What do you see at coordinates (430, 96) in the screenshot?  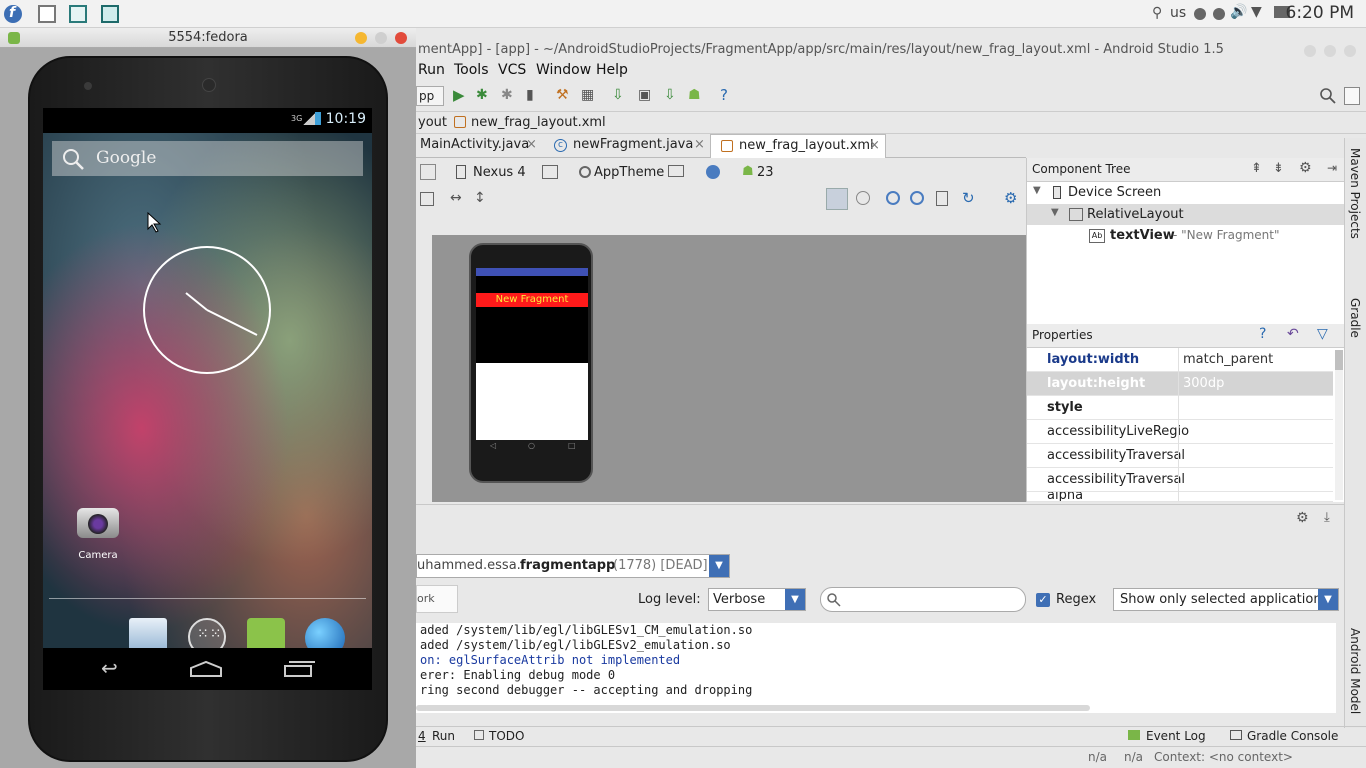 I see `run-config-dropdown: pp` at bounding box center [430, 96].